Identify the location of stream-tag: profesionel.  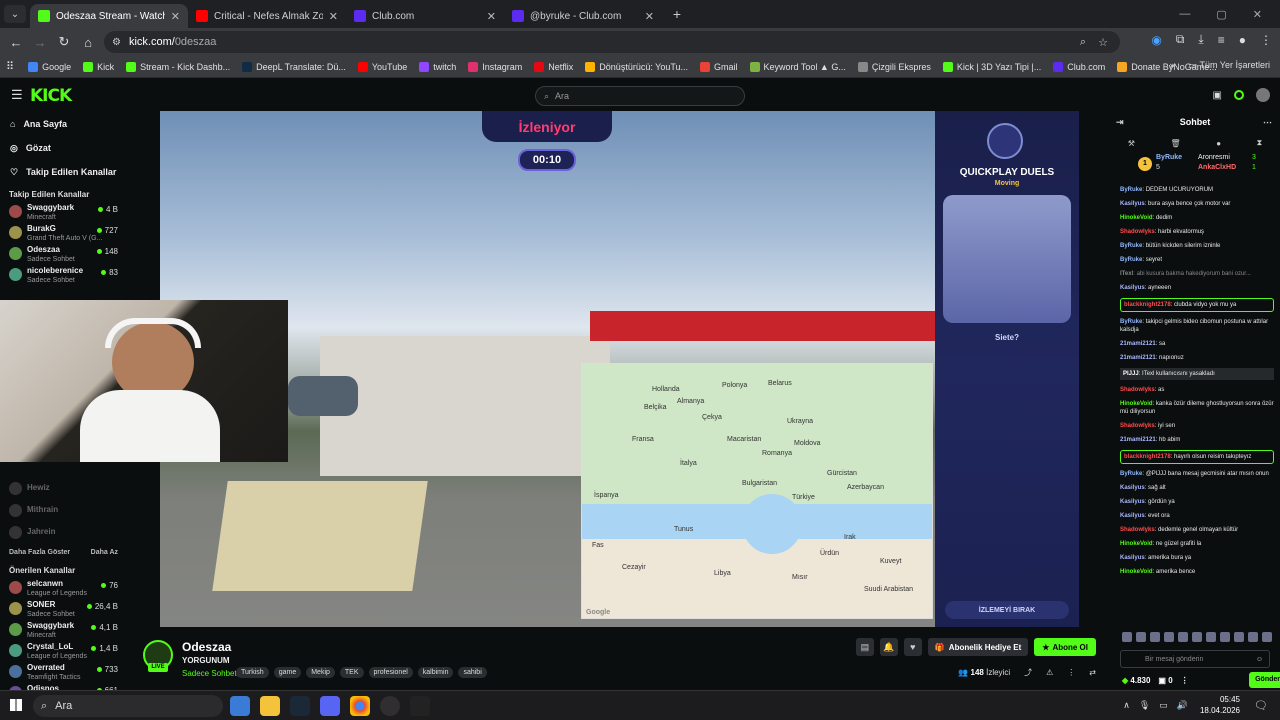
(390, 672).